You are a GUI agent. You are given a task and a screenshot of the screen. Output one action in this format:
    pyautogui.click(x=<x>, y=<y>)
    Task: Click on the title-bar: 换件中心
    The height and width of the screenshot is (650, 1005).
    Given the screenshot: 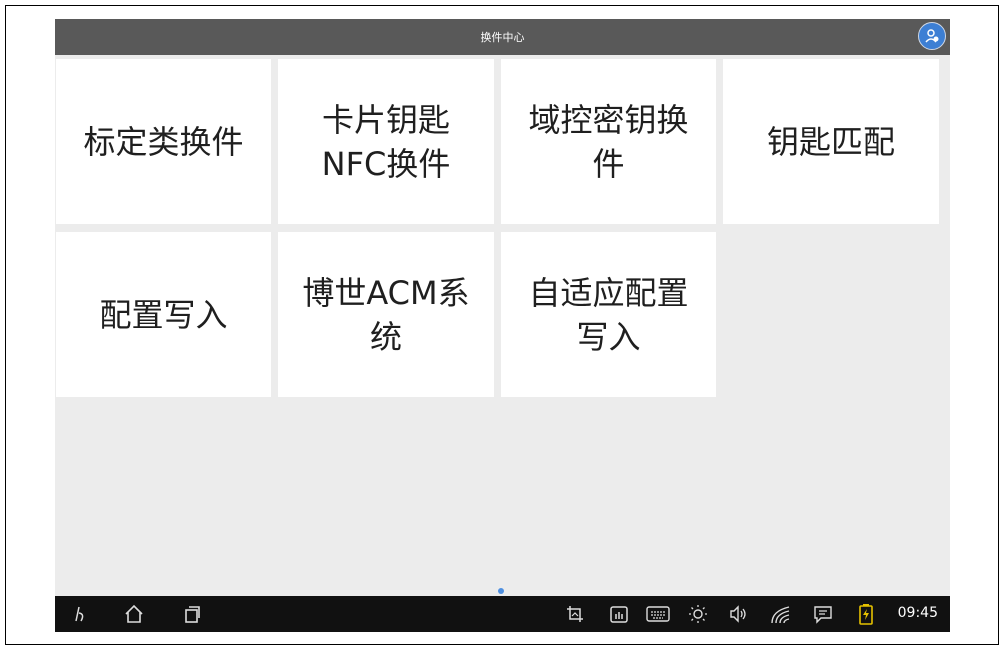 What is the action you would take?
    pyautogui.click(x=502, y=37)
    